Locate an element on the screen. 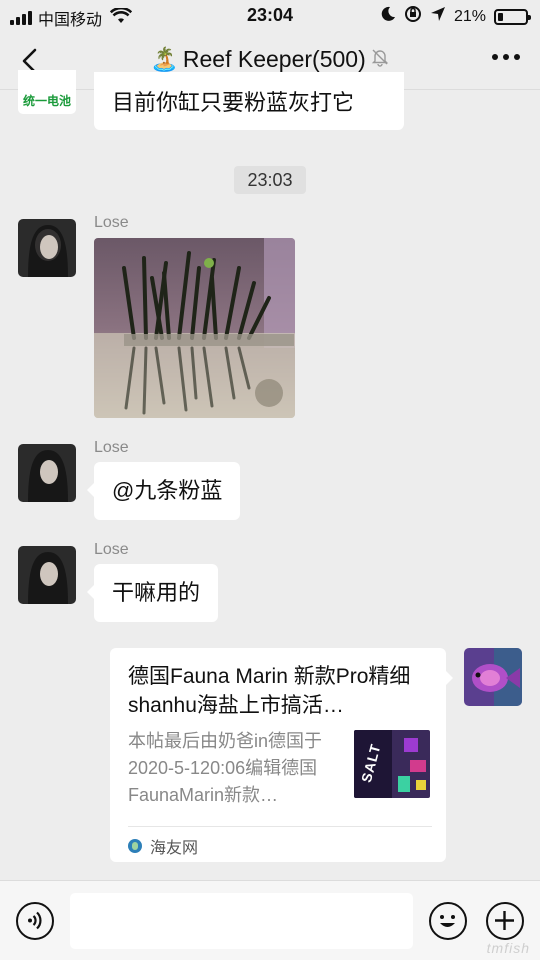 The height and width of the screenshot is (960, 540). image-message is located at coordinates (194, 328).